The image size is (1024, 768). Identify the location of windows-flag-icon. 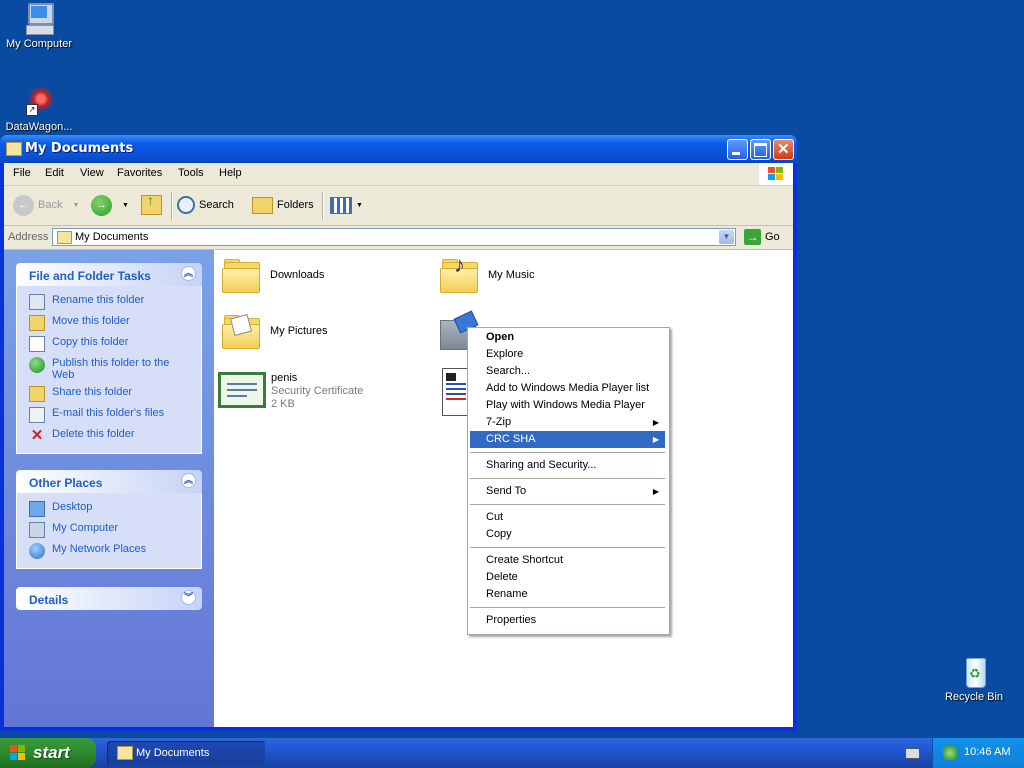
(18, 753).